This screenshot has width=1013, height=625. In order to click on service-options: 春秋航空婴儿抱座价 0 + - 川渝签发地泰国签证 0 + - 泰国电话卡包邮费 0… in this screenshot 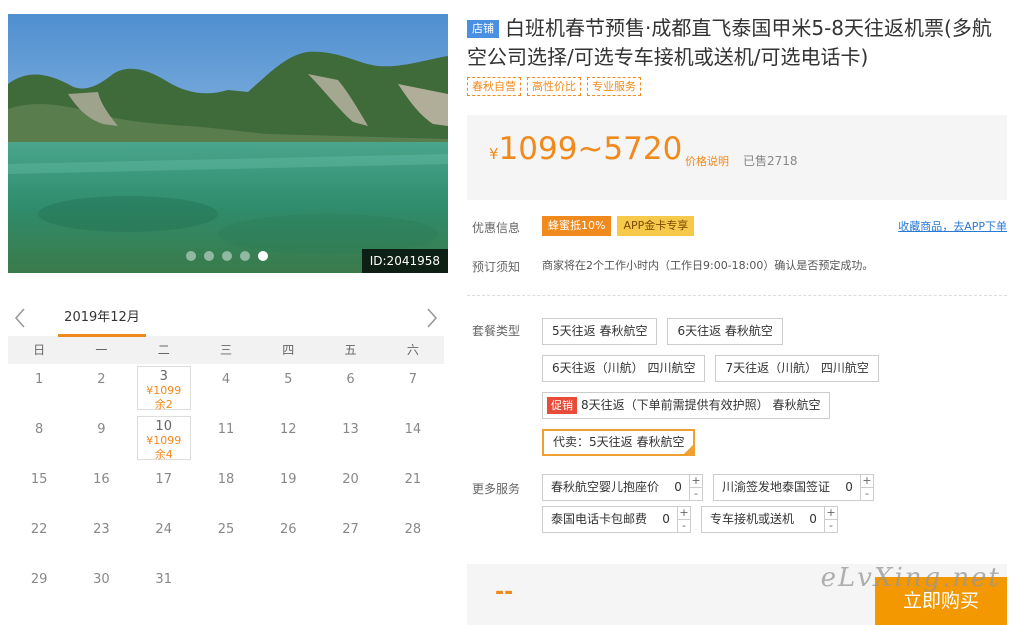, I will do `click(774, 506)`.